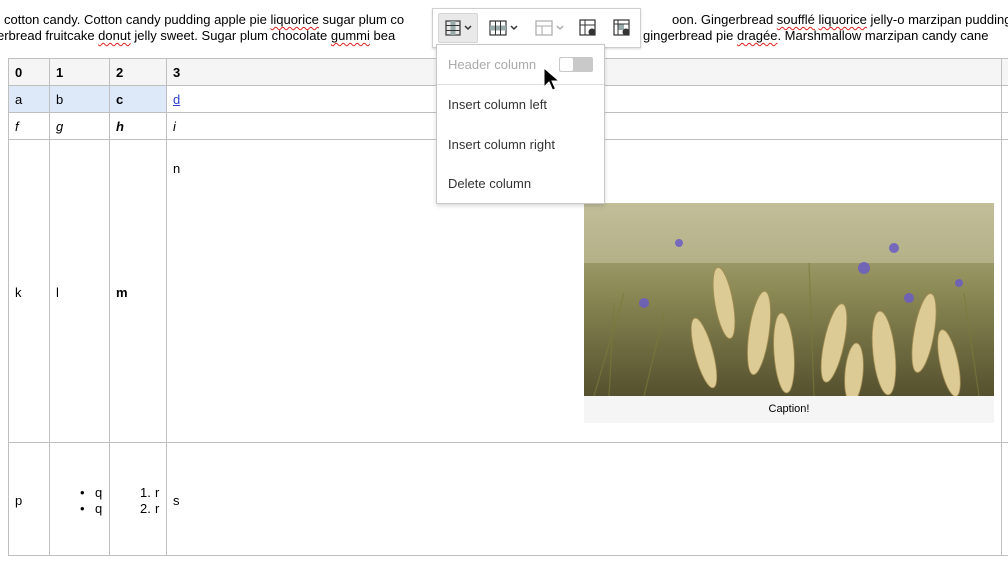 The width and height of the screenshot is (1008, 566). Describe the element at coordinates (176, 500) in the screenshot. I see `table-cell: s` at that location.